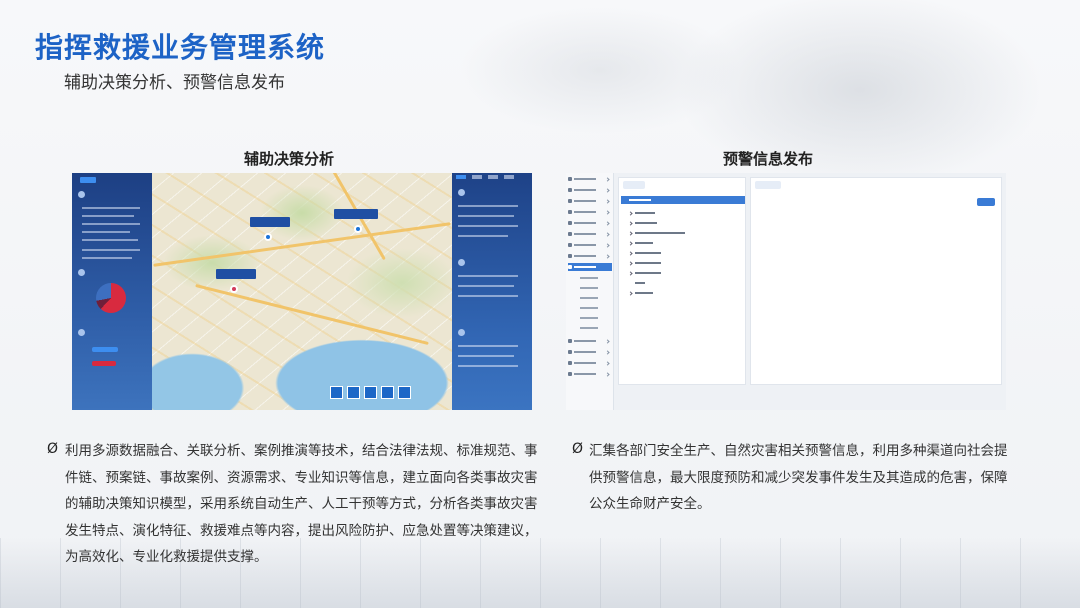  I want to click on tree-root-node, so click(683, 200).